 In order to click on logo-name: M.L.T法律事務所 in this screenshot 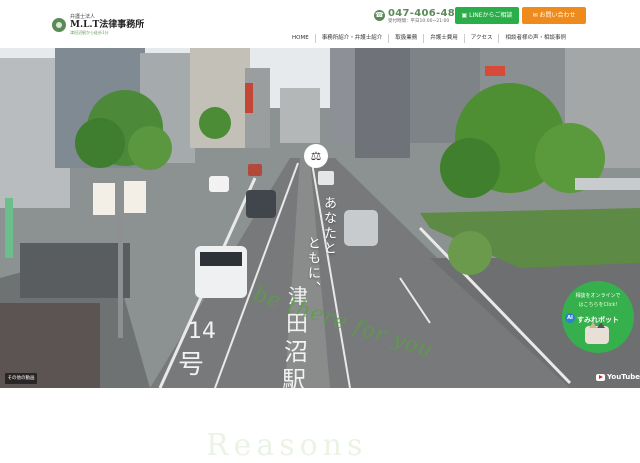, I will do `click(107, 25)`.